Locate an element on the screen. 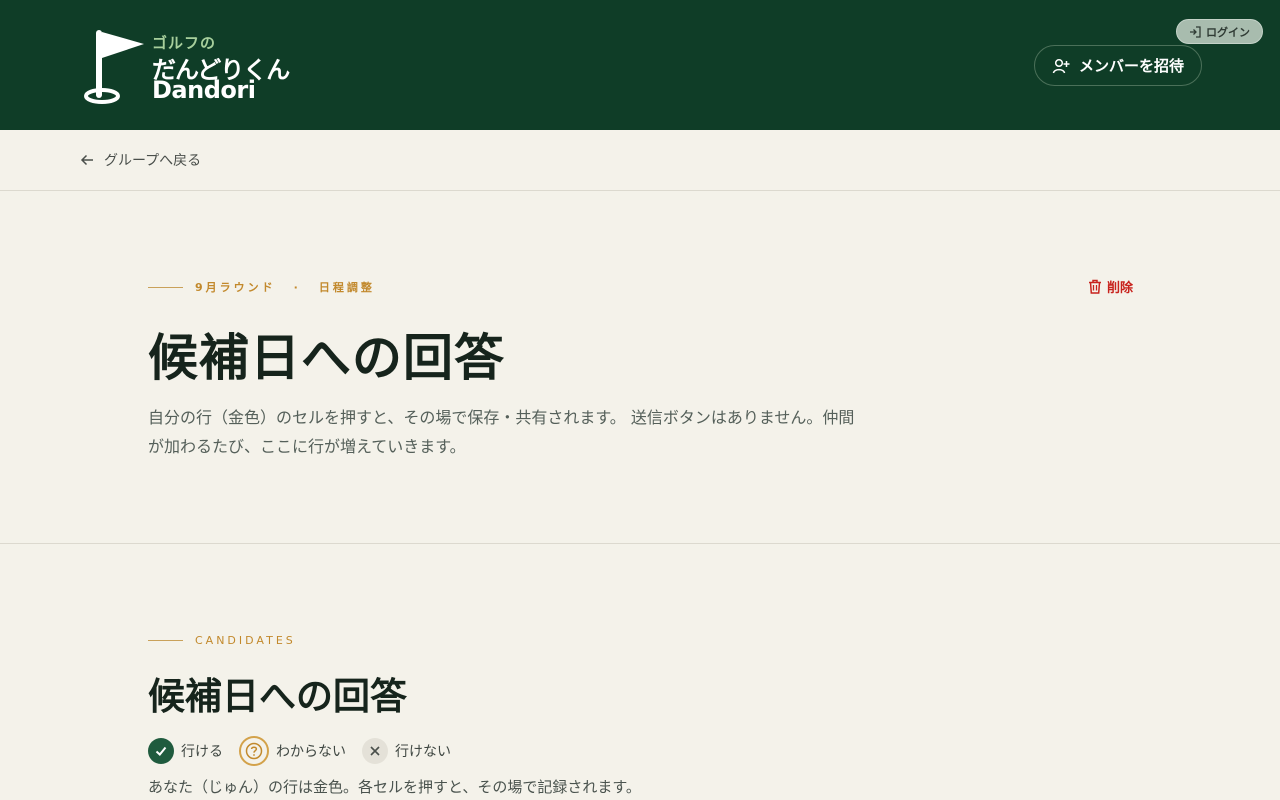 The image size is (1280, 800). back-to-group-link: グループへ戻る is located at coordinates (140, 160).